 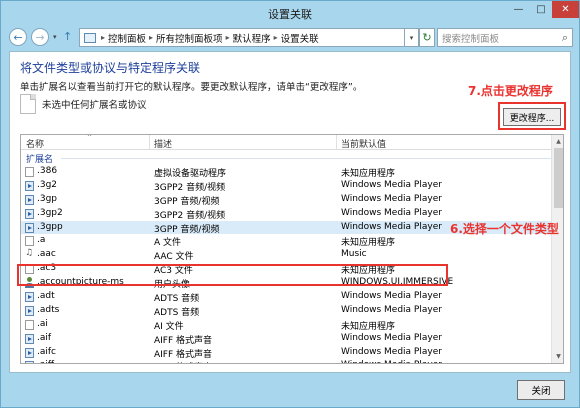 I want to click on scroll-up-icon: ▲, so click(x=557, y=141).